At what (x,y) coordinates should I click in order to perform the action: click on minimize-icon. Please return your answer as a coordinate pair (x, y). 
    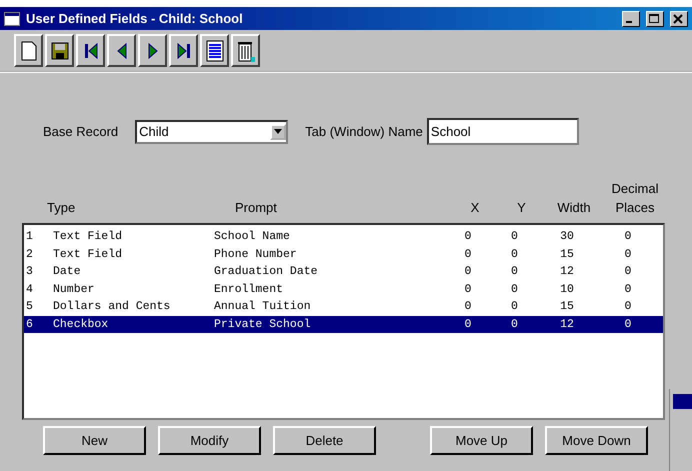
    Looking at the image, I should click on (629, 21).